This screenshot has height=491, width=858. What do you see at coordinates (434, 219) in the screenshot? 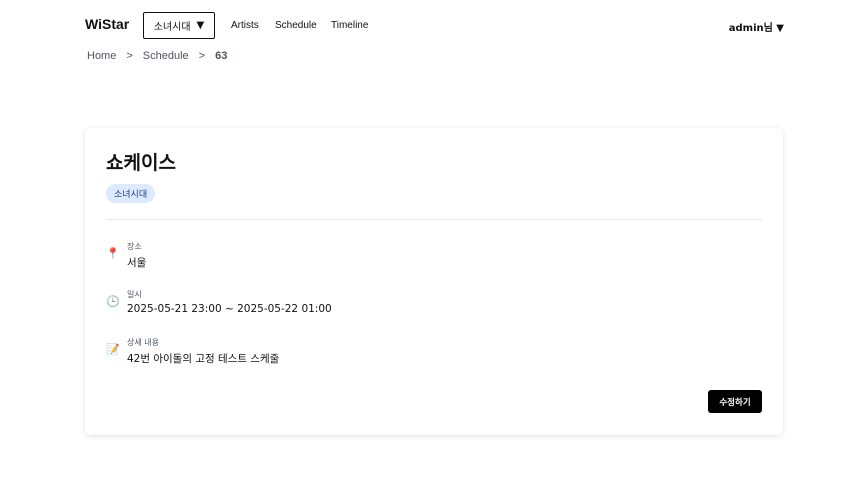
I see `divider` at bounding box center [434, 219].